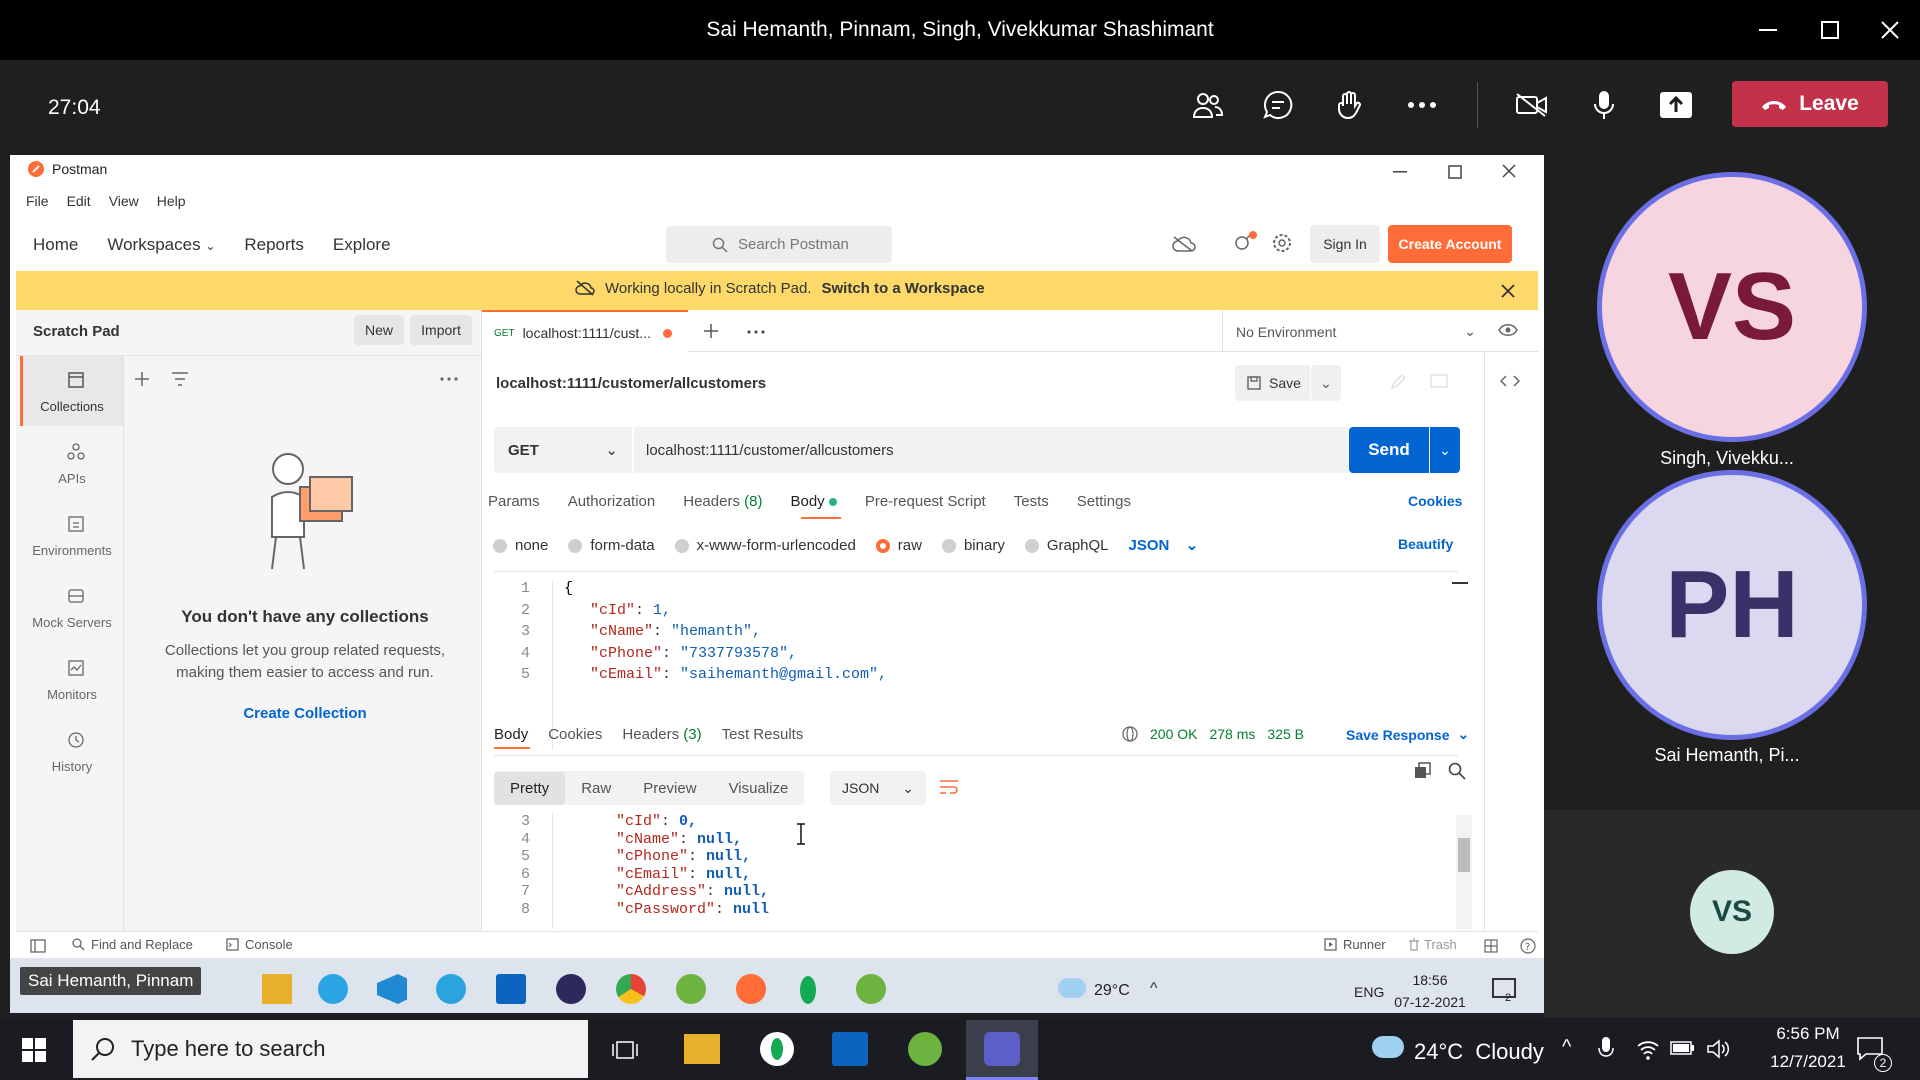 This screenshot has height=1080, width=1920. I want to click on tab-params: Params, so click(514, 501).